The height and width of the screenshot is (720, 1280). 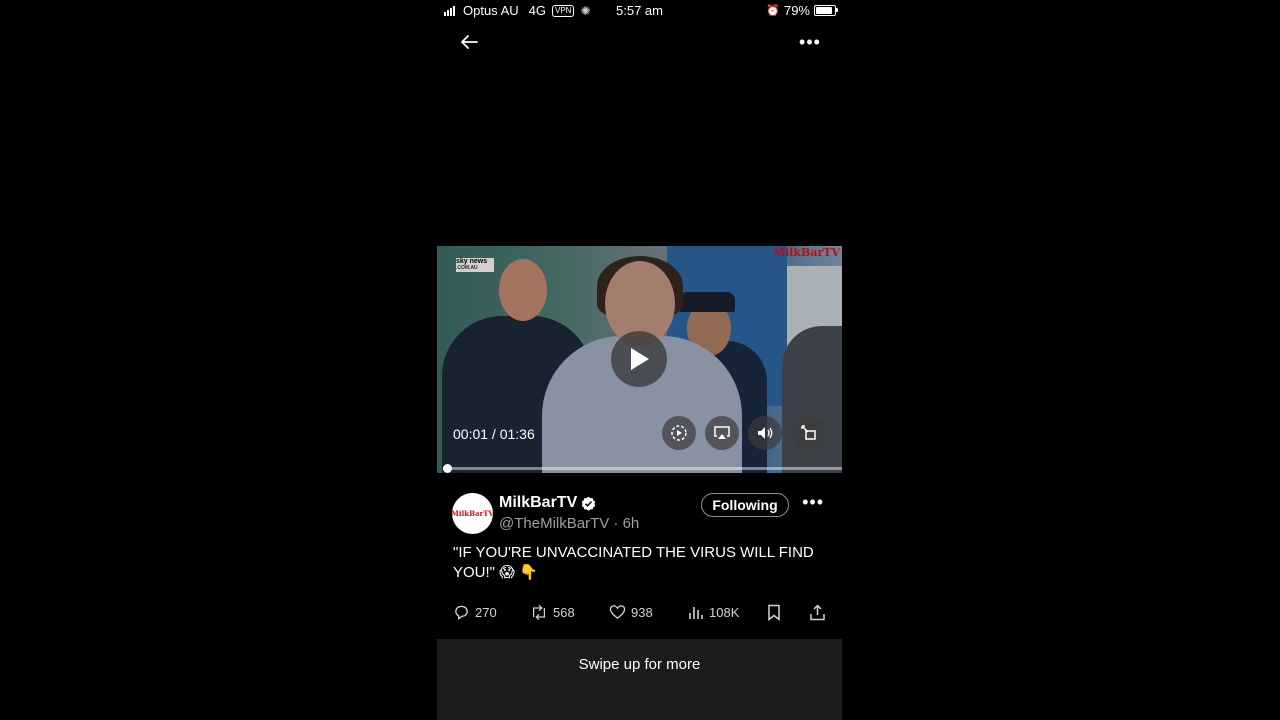 What do you see at coordinates (569, 523) in the screenshot?
I see `handle-and-time: @TheMilkBarTV · 6h` at bounding box center [569, 523].